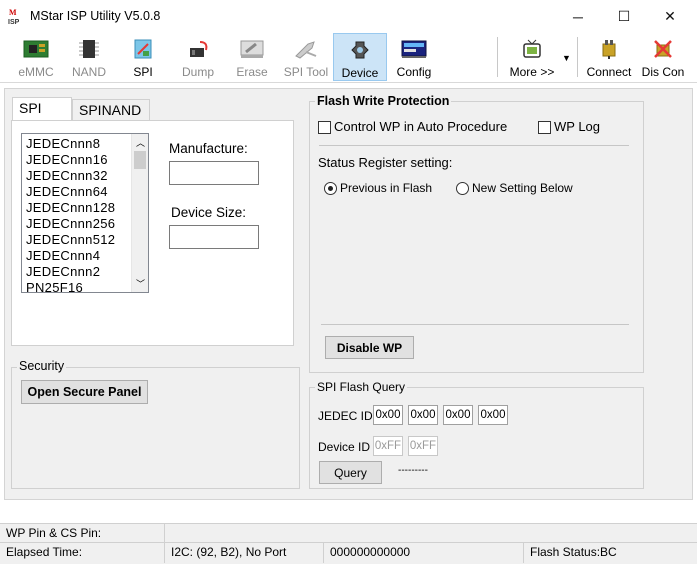  I want to click on disconnect-icon, so click(663, 49).